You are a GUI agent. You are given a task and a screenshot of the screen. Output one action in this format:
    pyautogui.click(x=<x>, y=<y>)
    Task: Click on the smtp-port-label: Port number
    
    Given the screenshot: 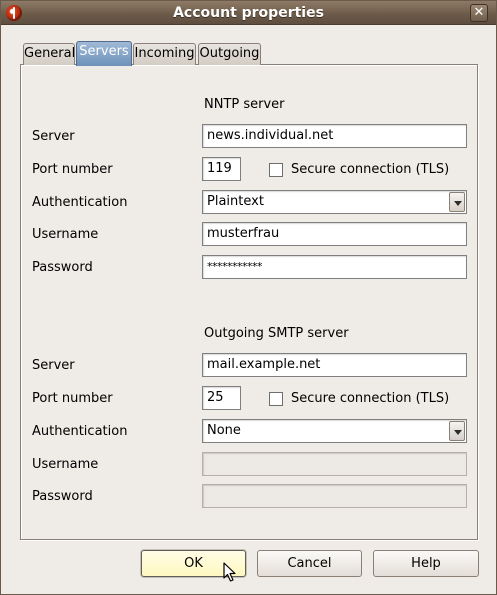 What is the action you would take?
    pyautogui.click(x=72, y=398)
    